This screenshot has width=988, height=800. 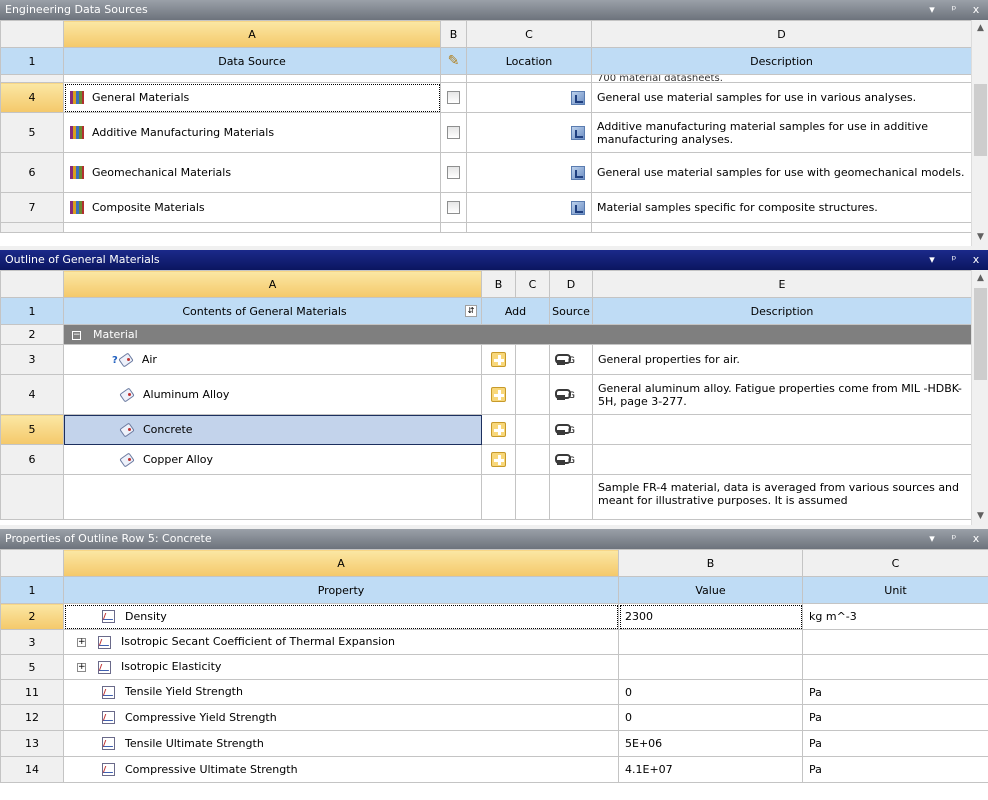 I want to click on header-data-source: Data Source, so click(x=252, y=61).